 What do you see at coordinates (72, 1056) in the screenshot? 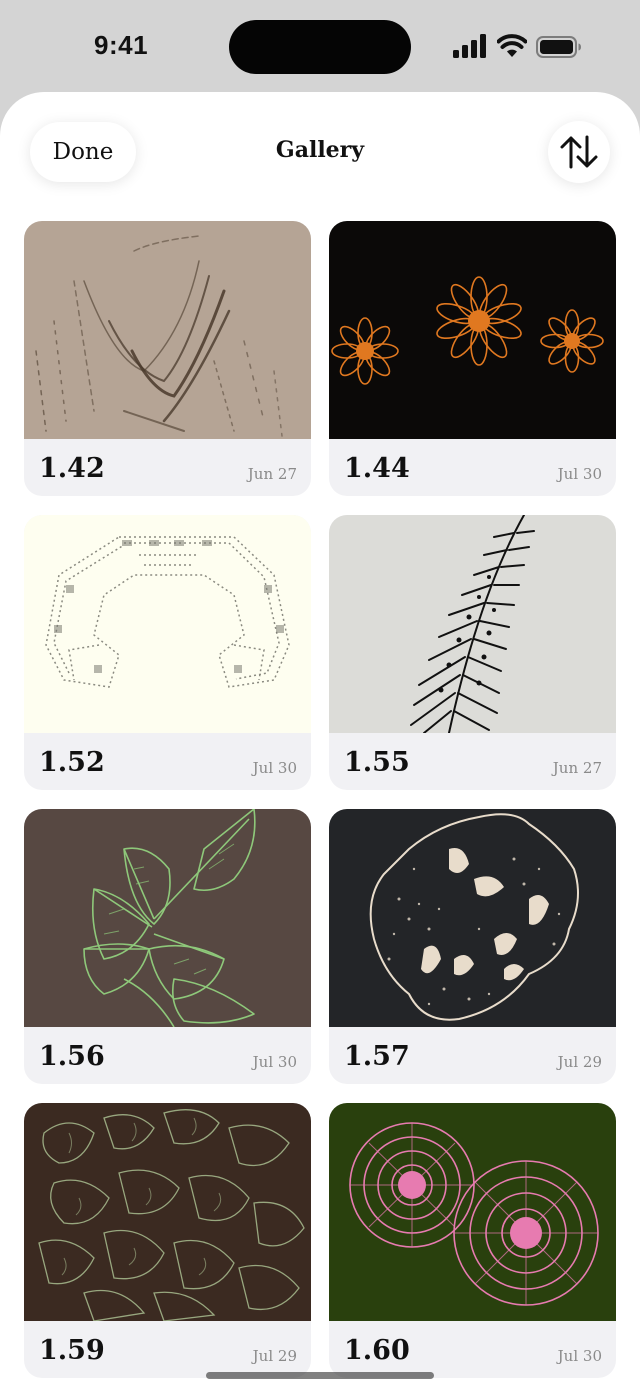
I see `card-version: 1.56` at bounding box center [72, 1056].